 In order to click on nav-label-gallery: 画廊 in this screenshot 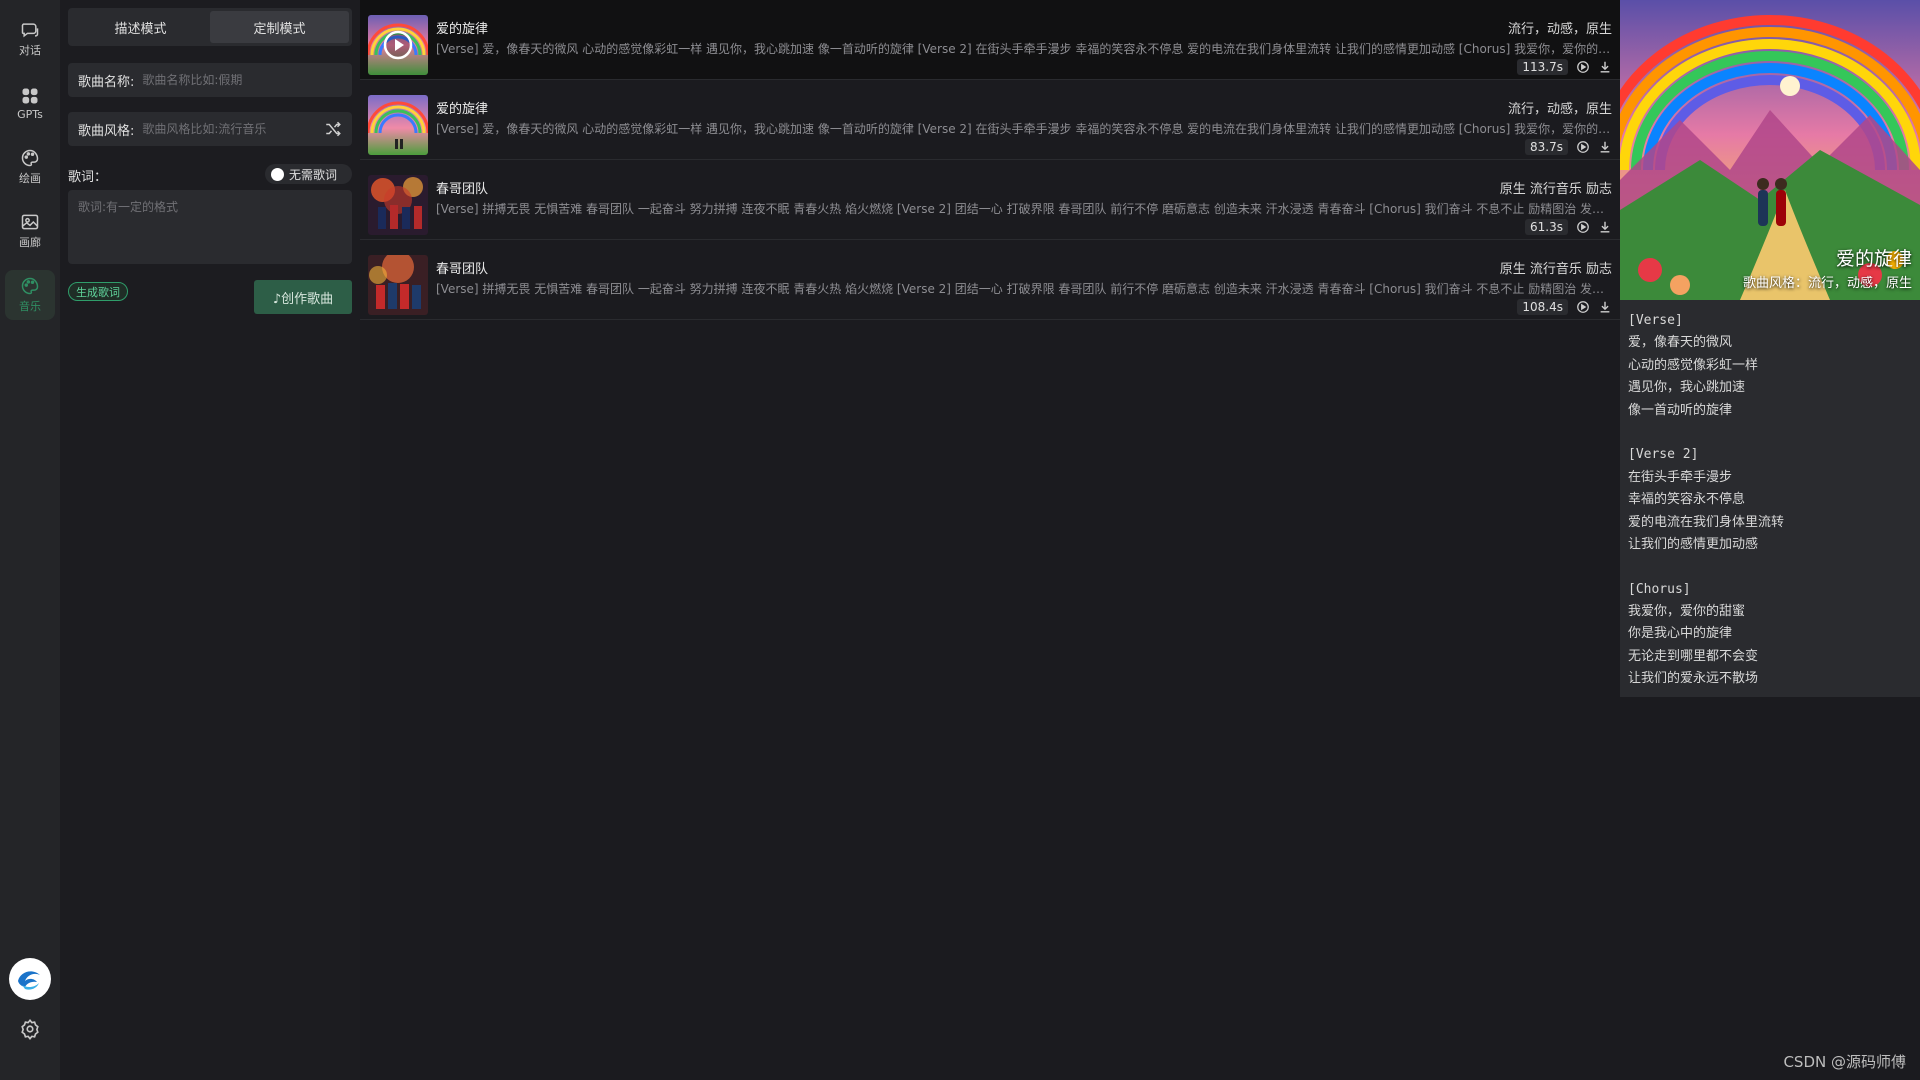, I will do `click(30, 242)`.